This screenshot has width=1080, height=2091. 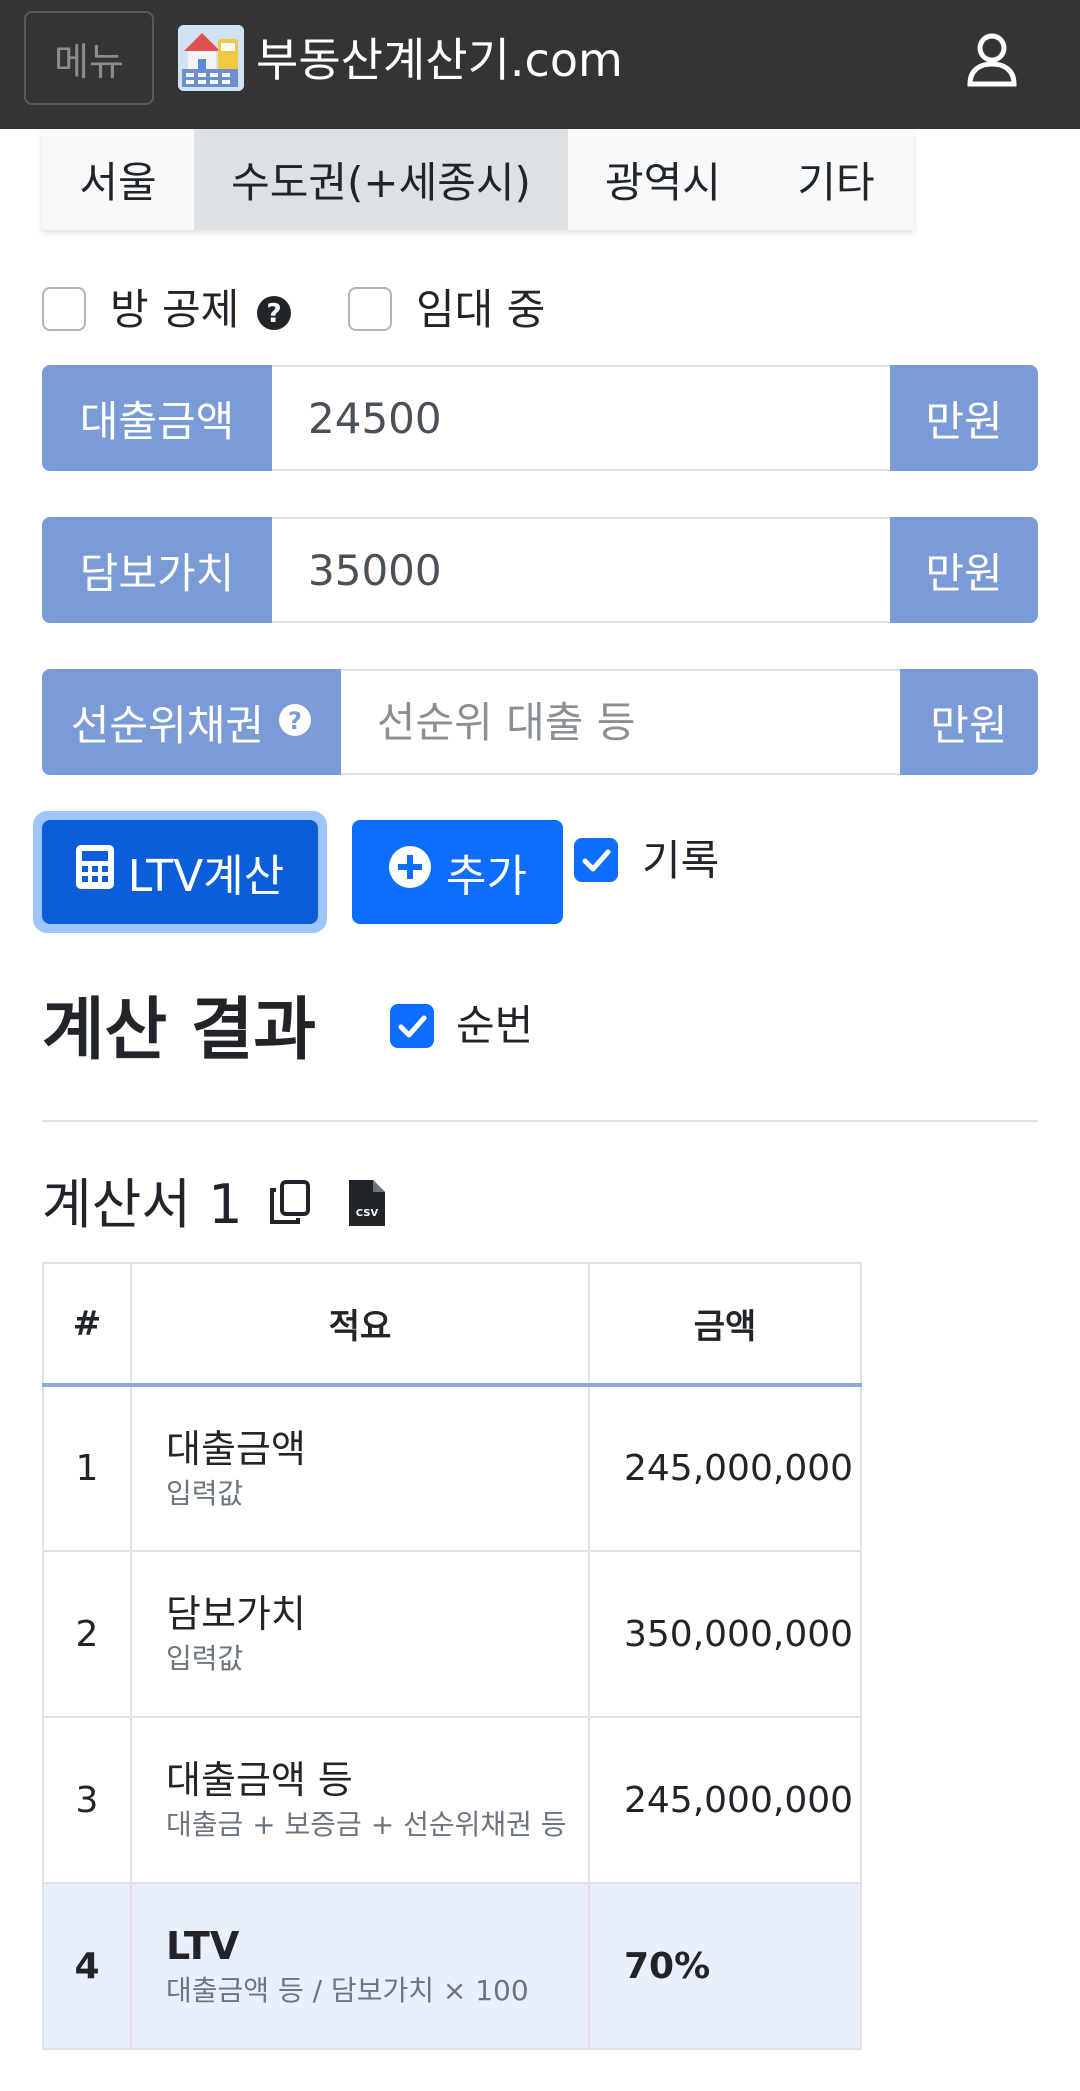 I want to click on col-header-number: #, so click(x=87, y=1324).